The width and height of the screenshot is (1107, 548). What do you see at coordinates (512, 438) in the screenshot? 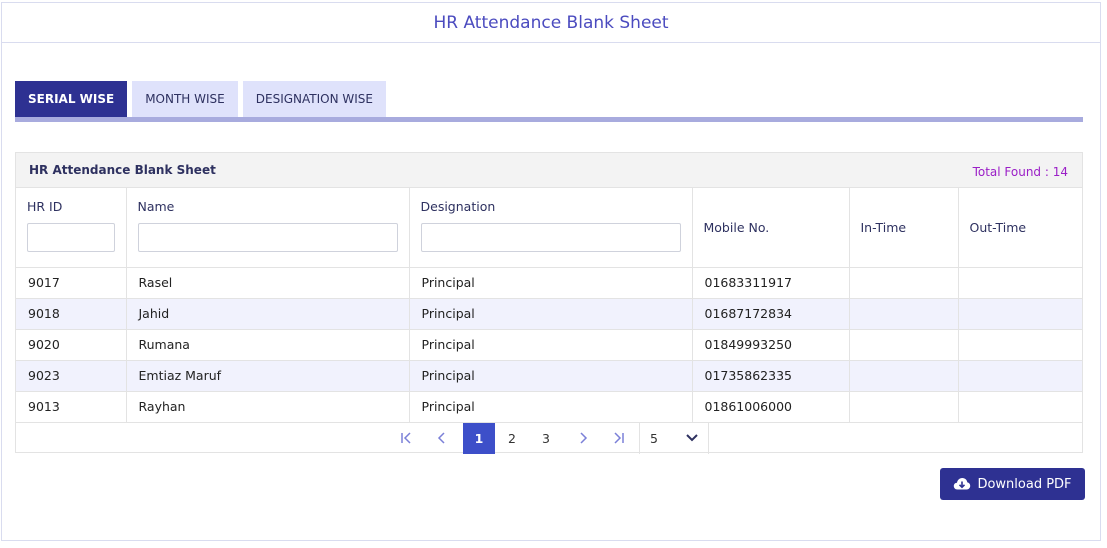
I see `page-2-button: 2` at bounding box center [512, 438].